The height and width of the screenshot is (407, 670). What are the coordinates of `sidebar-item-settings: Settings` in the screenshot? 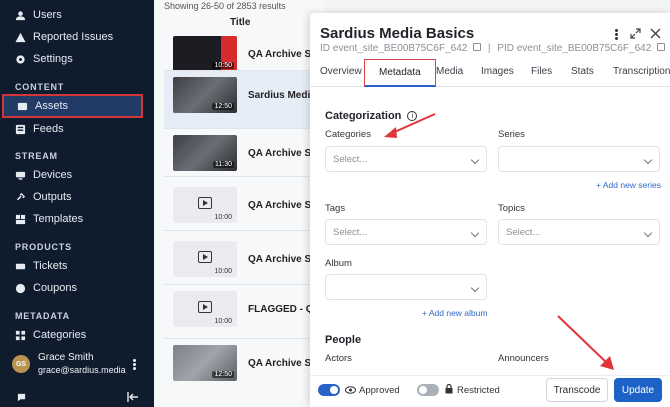 It's located at (77, 59).